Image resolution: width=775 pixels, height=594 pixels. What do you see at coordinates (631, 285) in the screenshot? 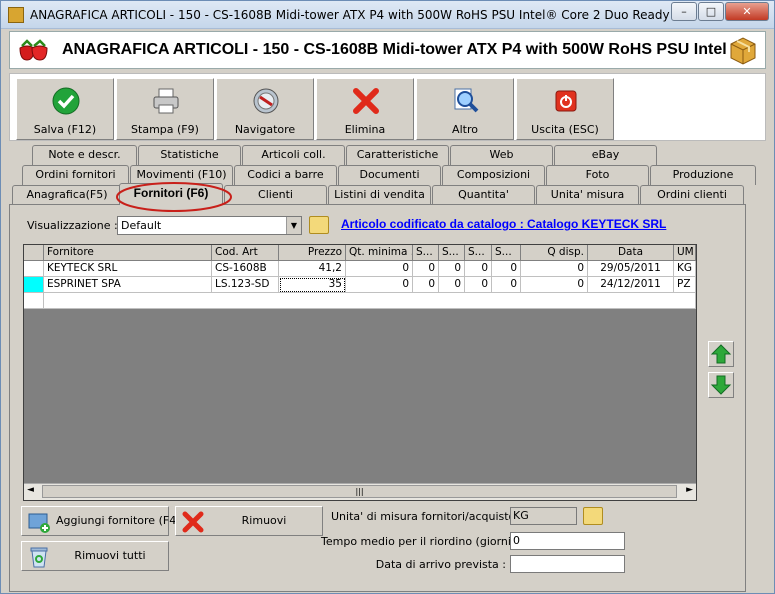
I see `table-cell: 24/12/2011` at bounding box center [631, 285].